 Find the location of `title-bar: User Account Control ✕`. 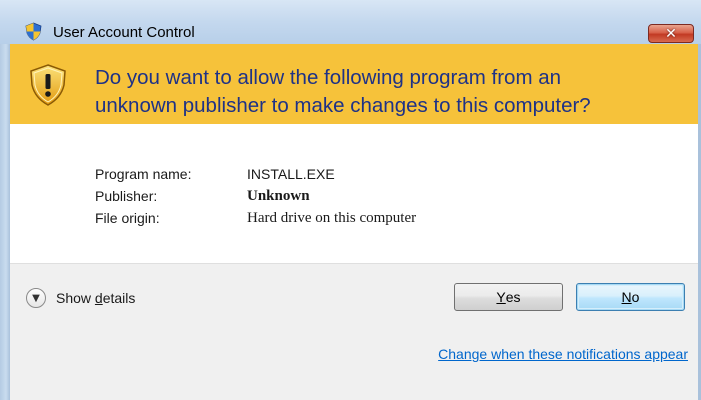

title-bar: User Account Control ✕ is located at coordinates (350, 22).